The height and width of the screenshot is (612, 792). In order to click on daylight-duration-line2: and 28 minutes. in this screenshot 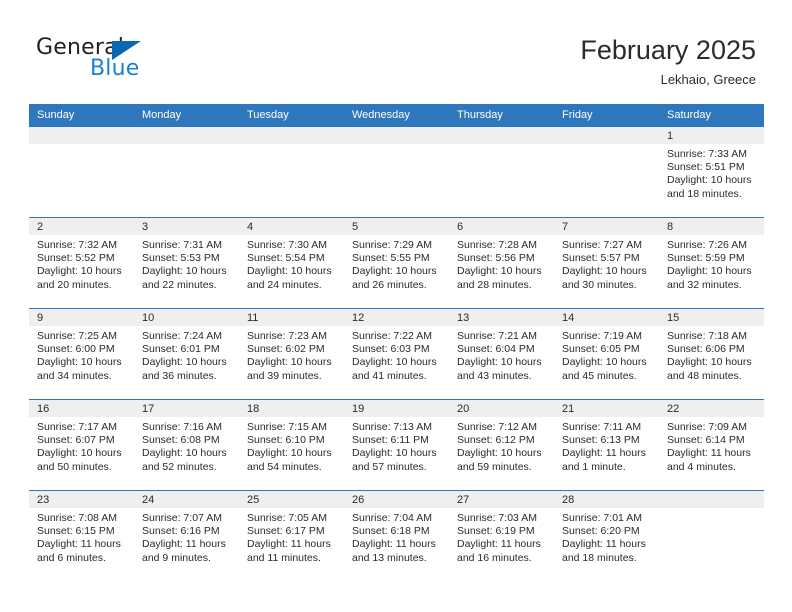, I will do `click(494, 284)`.